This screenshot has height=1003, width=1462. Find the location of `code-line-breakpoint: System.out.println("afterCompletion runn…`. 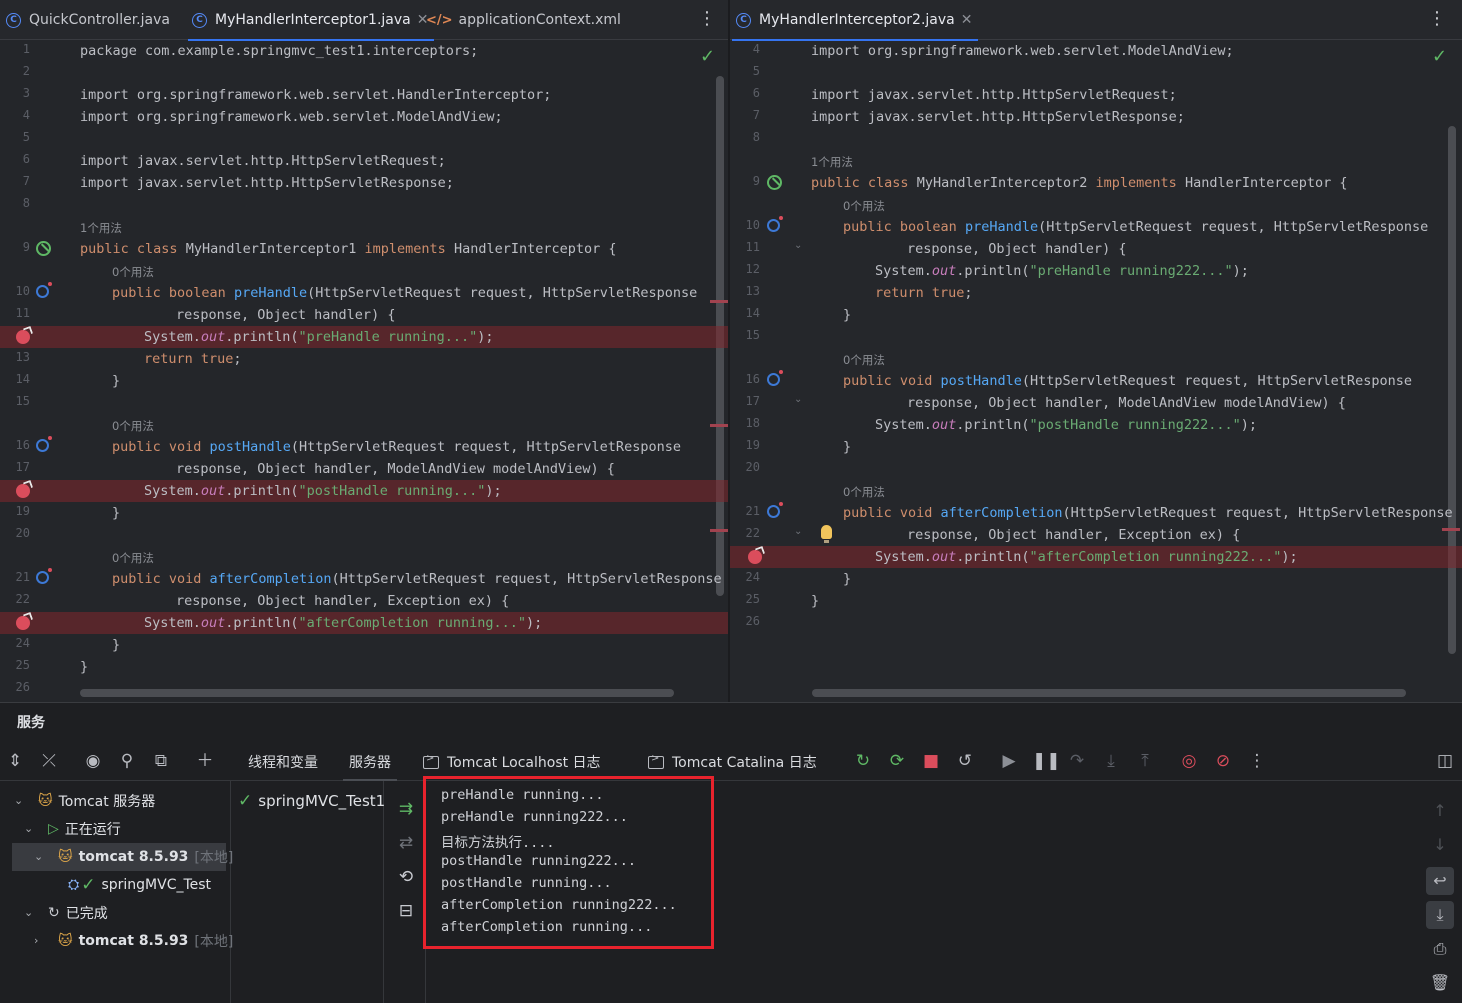

code-line-breakpoint: System.out.println("afterCompletion runn… is located at coordinates (364, 623).